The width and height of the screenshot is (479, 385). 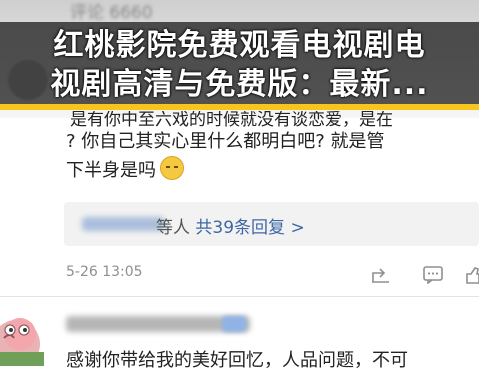 I want to click on comment-line-3: 下半身是吗, so click(x=272, y=170).